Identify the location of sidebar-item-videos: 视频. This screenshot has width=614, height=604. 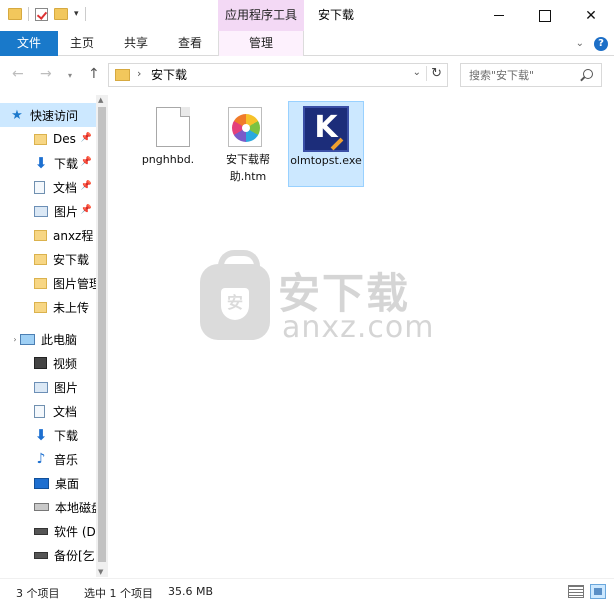
(48, 363).